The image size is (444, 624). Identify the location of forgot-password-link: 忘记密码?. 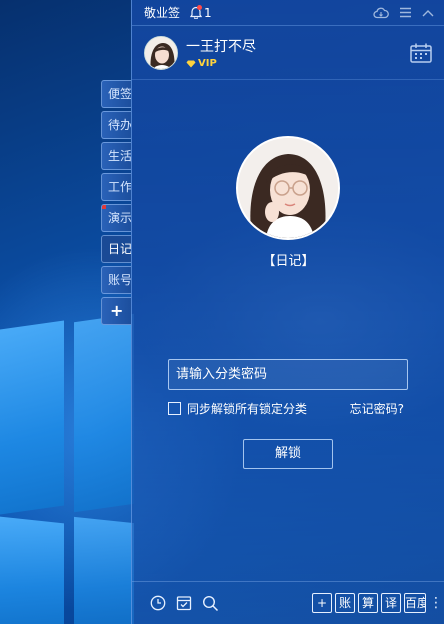
(377, 408).